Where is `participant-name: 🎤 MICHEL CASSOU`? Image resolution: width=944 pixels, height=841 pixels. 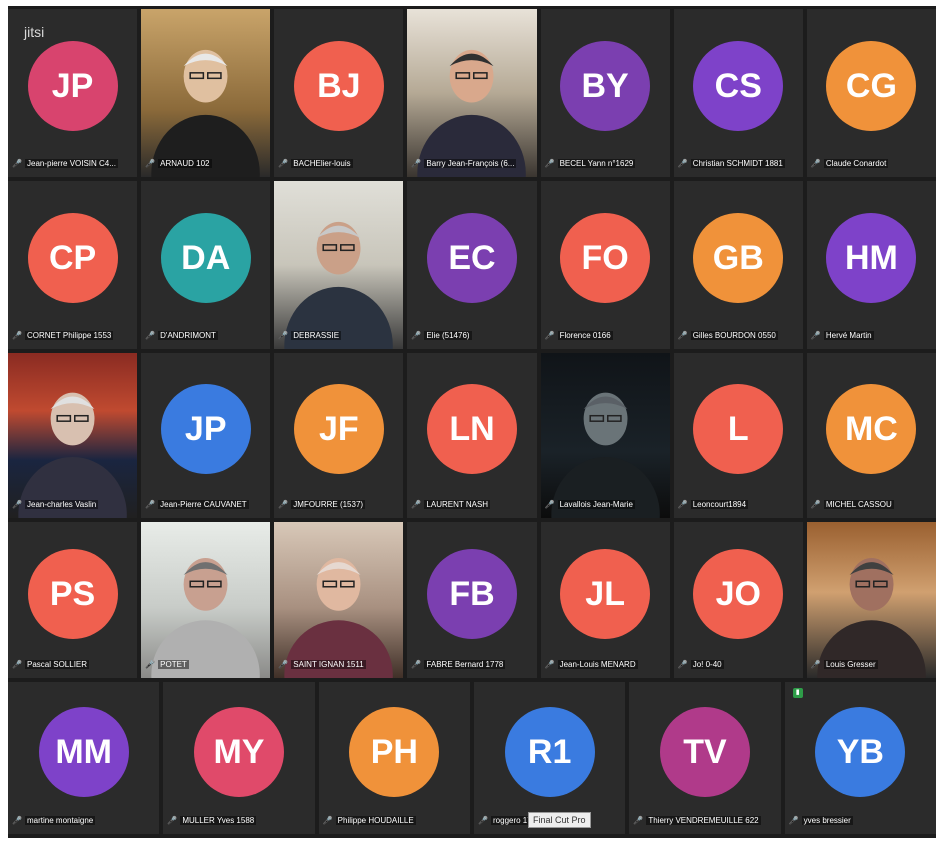 participant-name: 🎤 MICHEL CASSOU is located at coordinates (871, 505).